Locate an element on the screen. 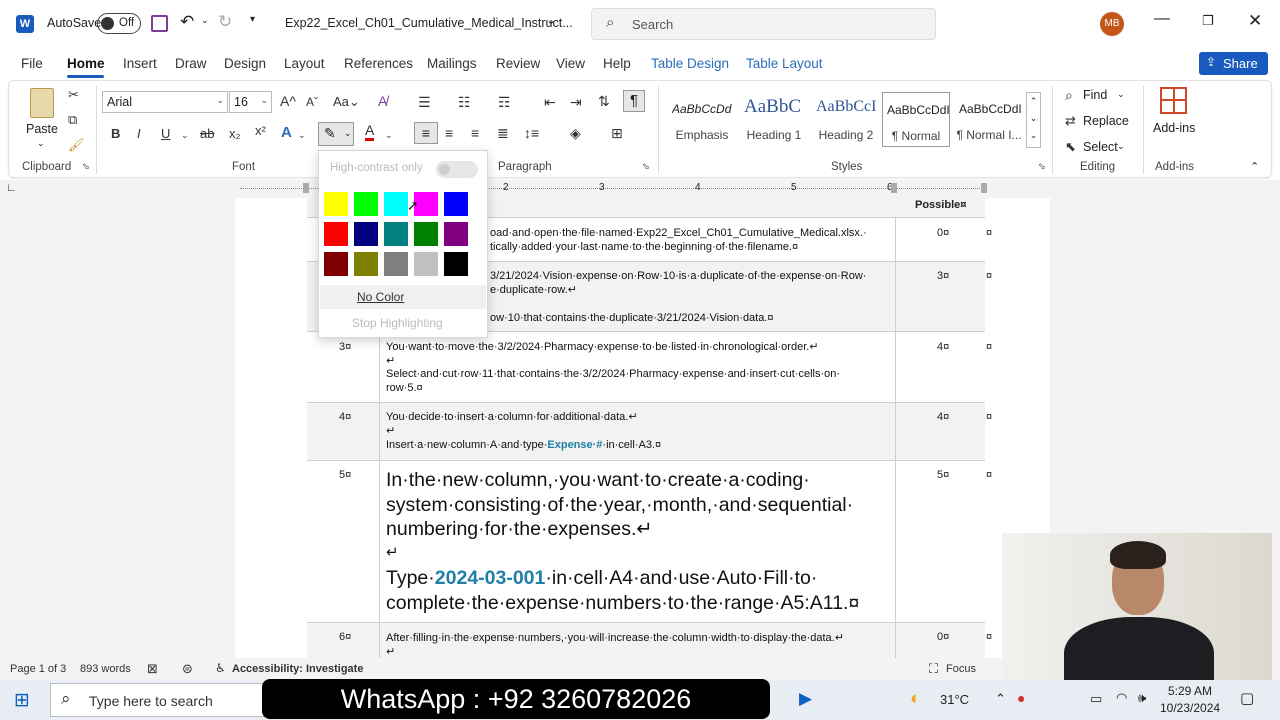 The height and width of the screenshot is (720, 1280). line-spacing-icon: ↕≡ is located at coordinates (531, 133).